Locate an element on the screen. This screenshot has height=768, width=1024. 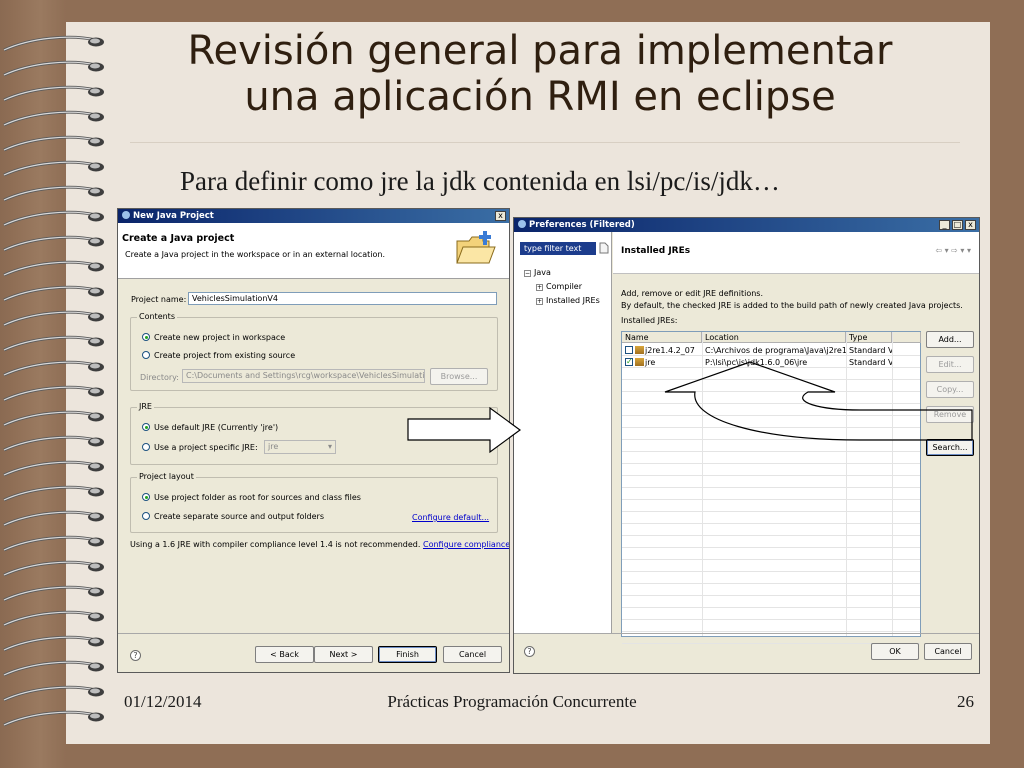
project-folder-root-radio is located at coordinates (146, 497).